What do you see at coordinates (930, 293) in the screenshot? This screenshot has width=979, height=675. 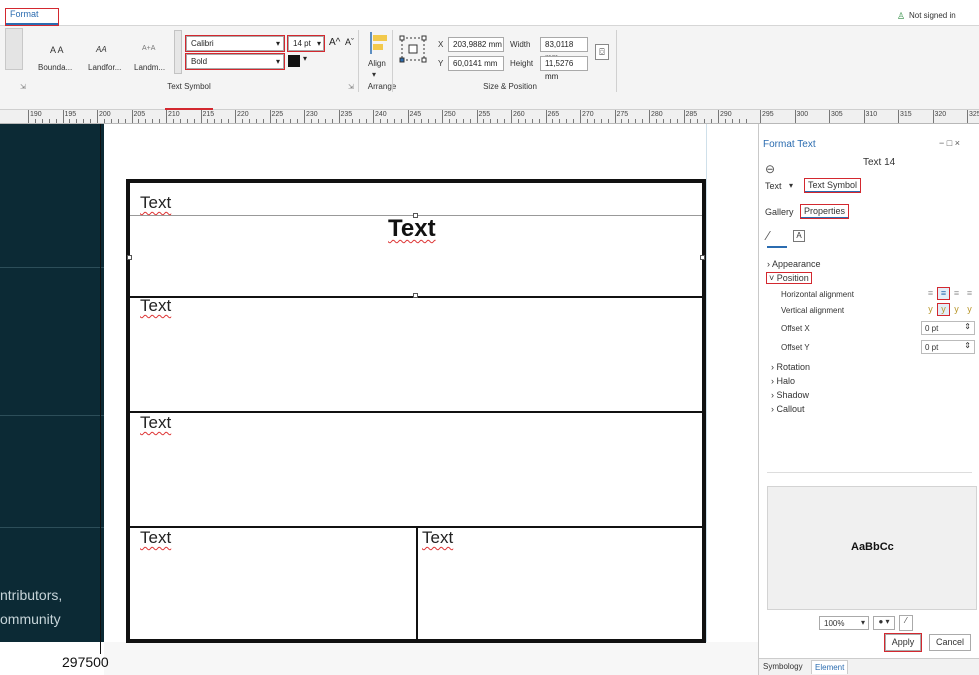 I see `align-left-icon: ≡` at bounding box center [930, 293].